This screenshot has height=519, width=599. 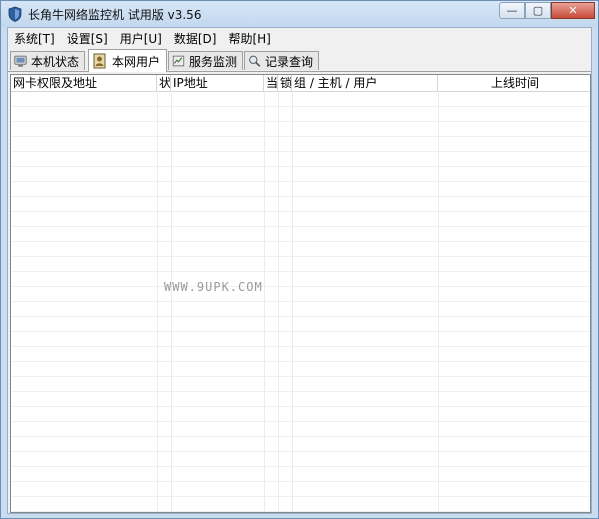 I want to click on menu-system: 系统[T], so click(x=34, y=37).